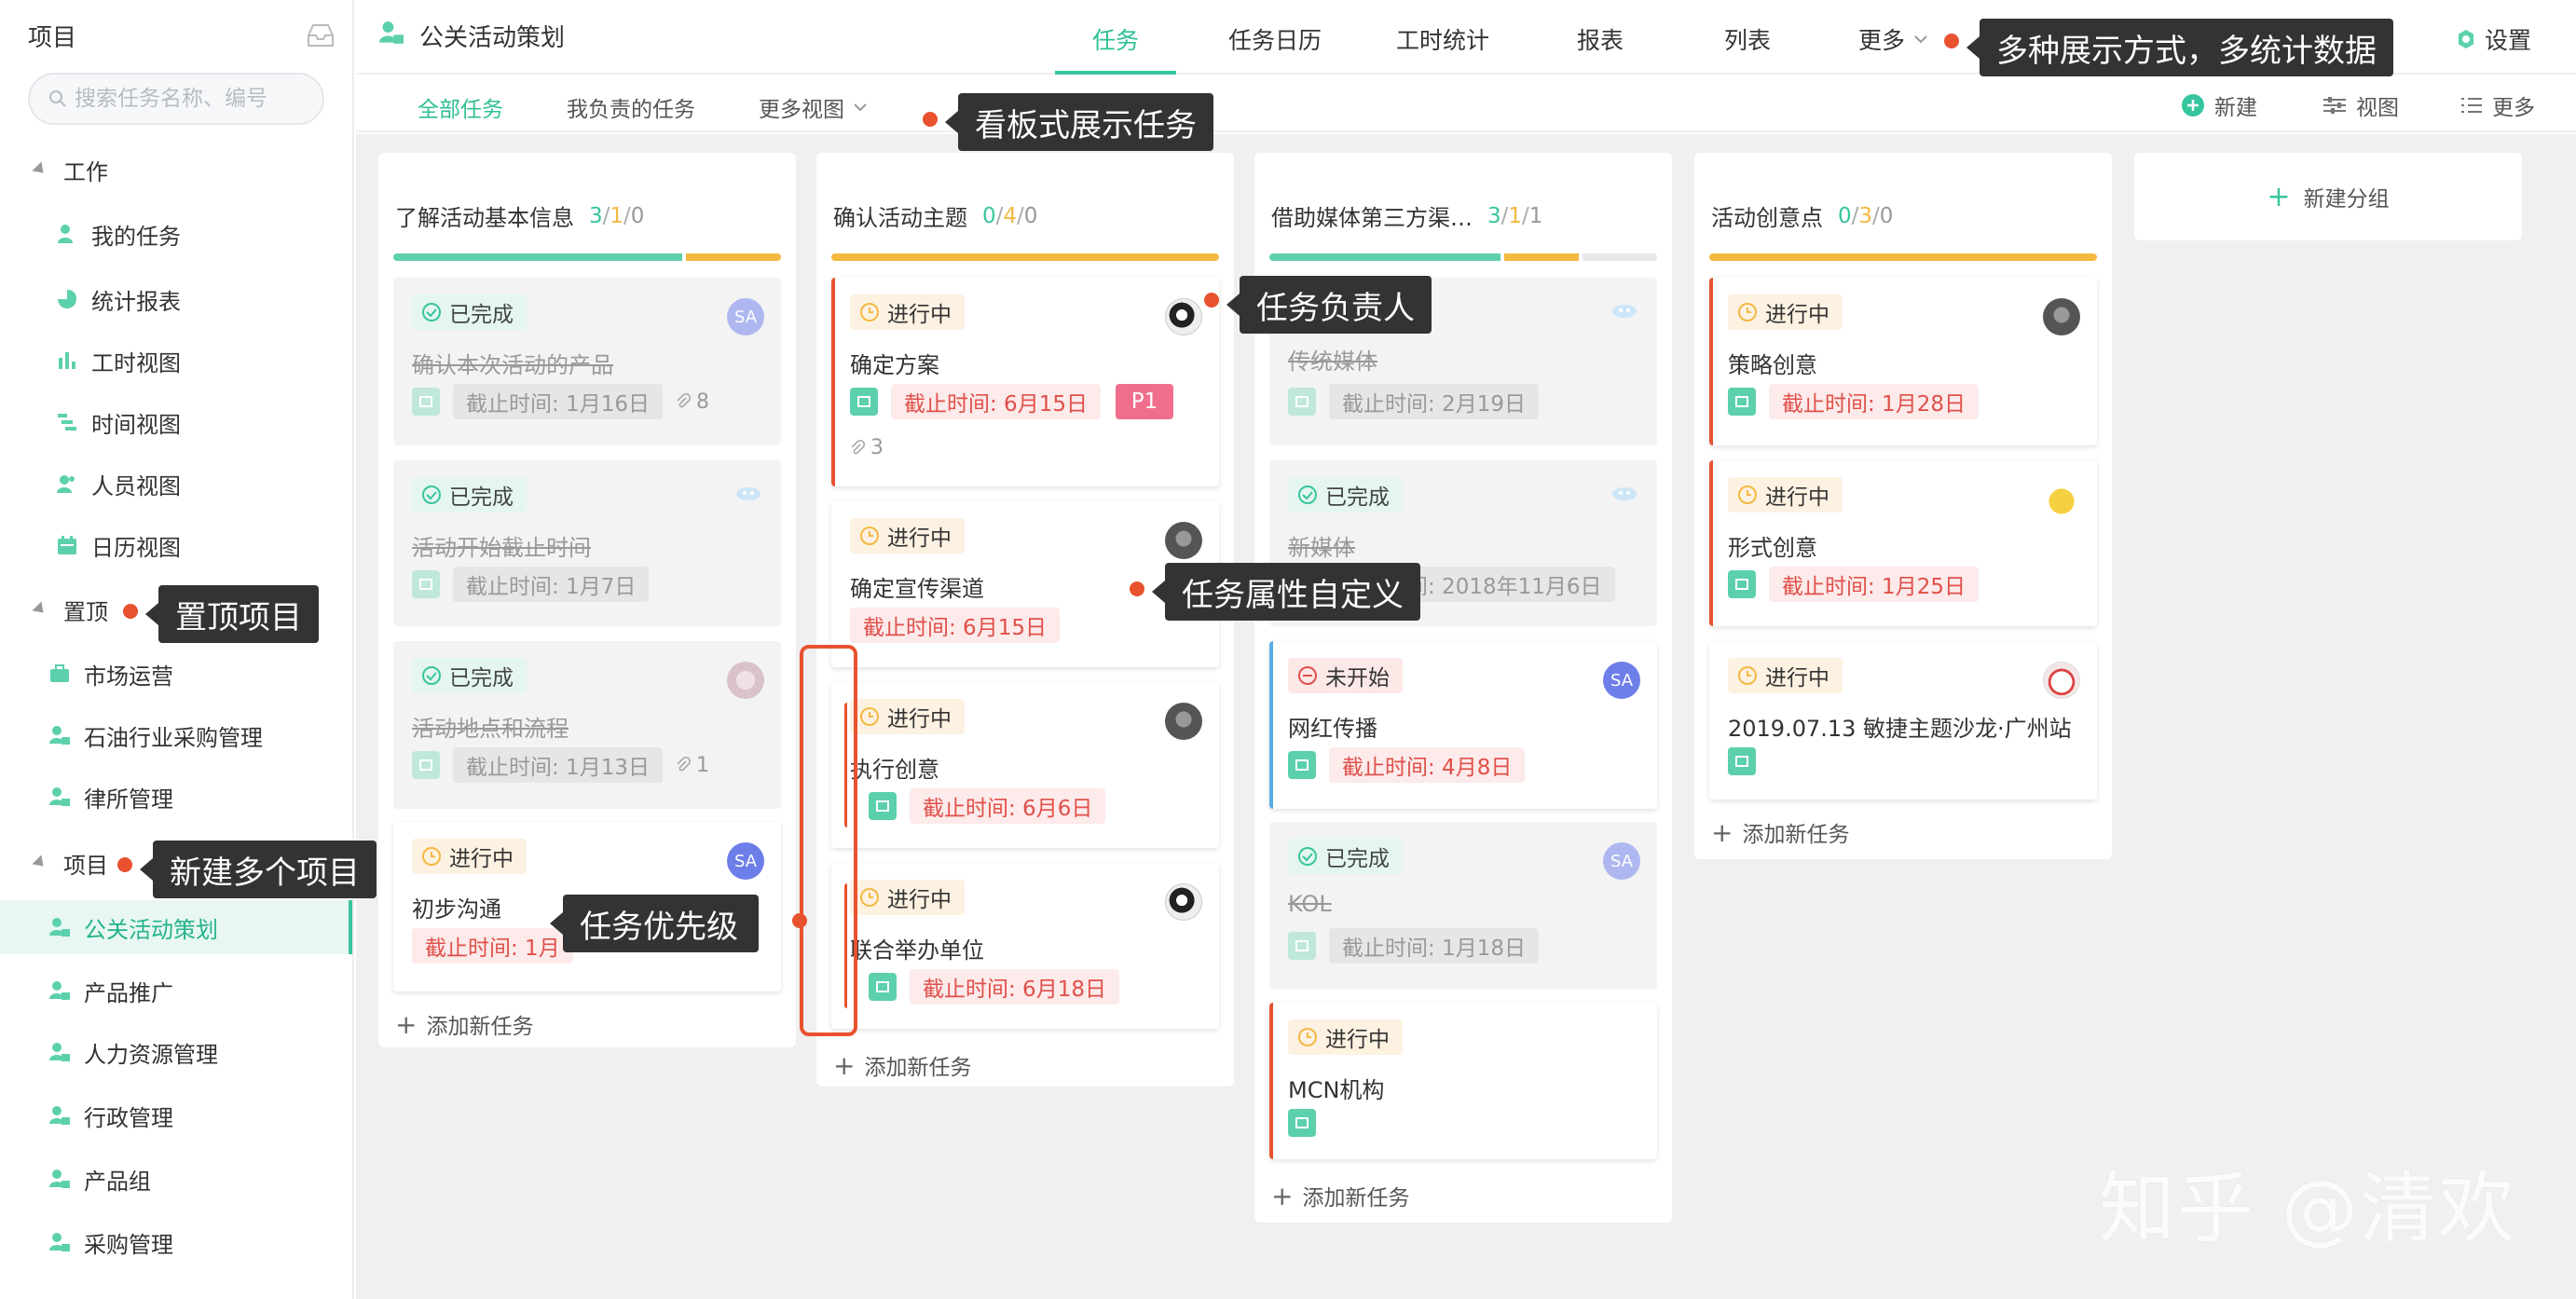  Describe the element at coordinates (2361, 105) in the screenshot. I see `view-button: 视图` at that location.